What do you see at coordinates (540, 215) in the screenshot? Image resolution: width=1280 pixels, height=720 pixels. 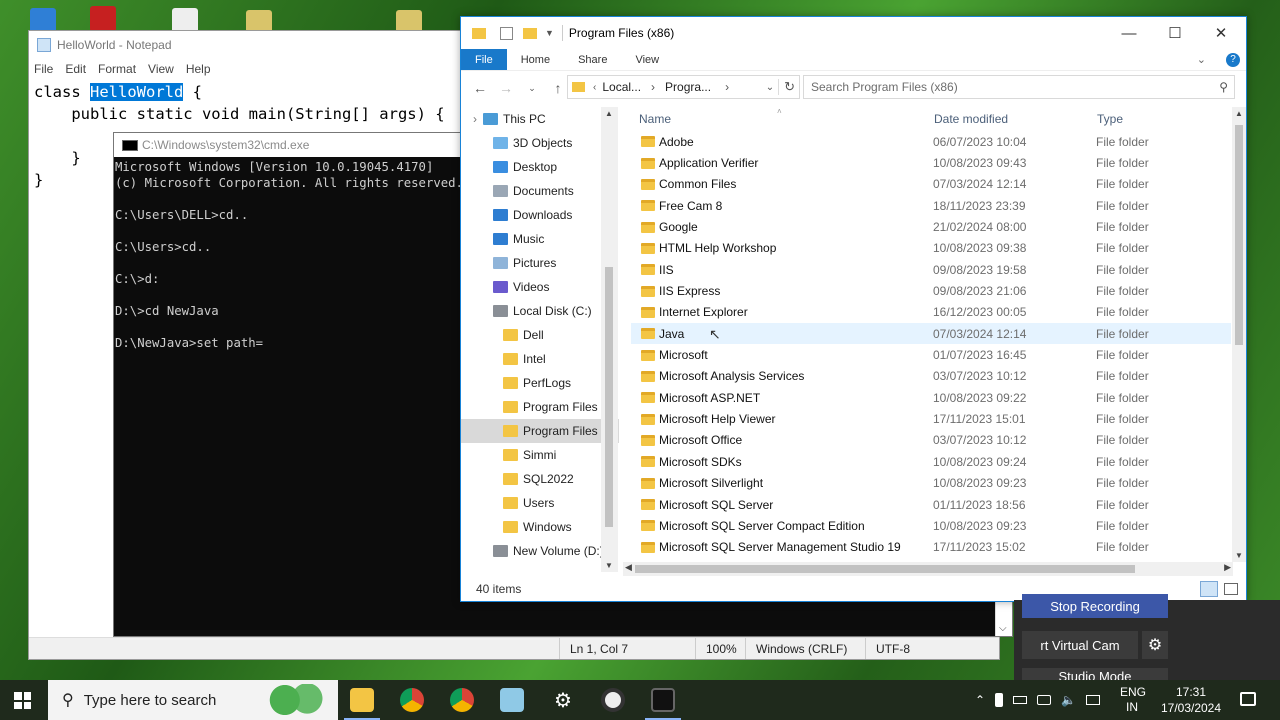 I see `nav-item: Downloads` at bounding box center [540, 215].